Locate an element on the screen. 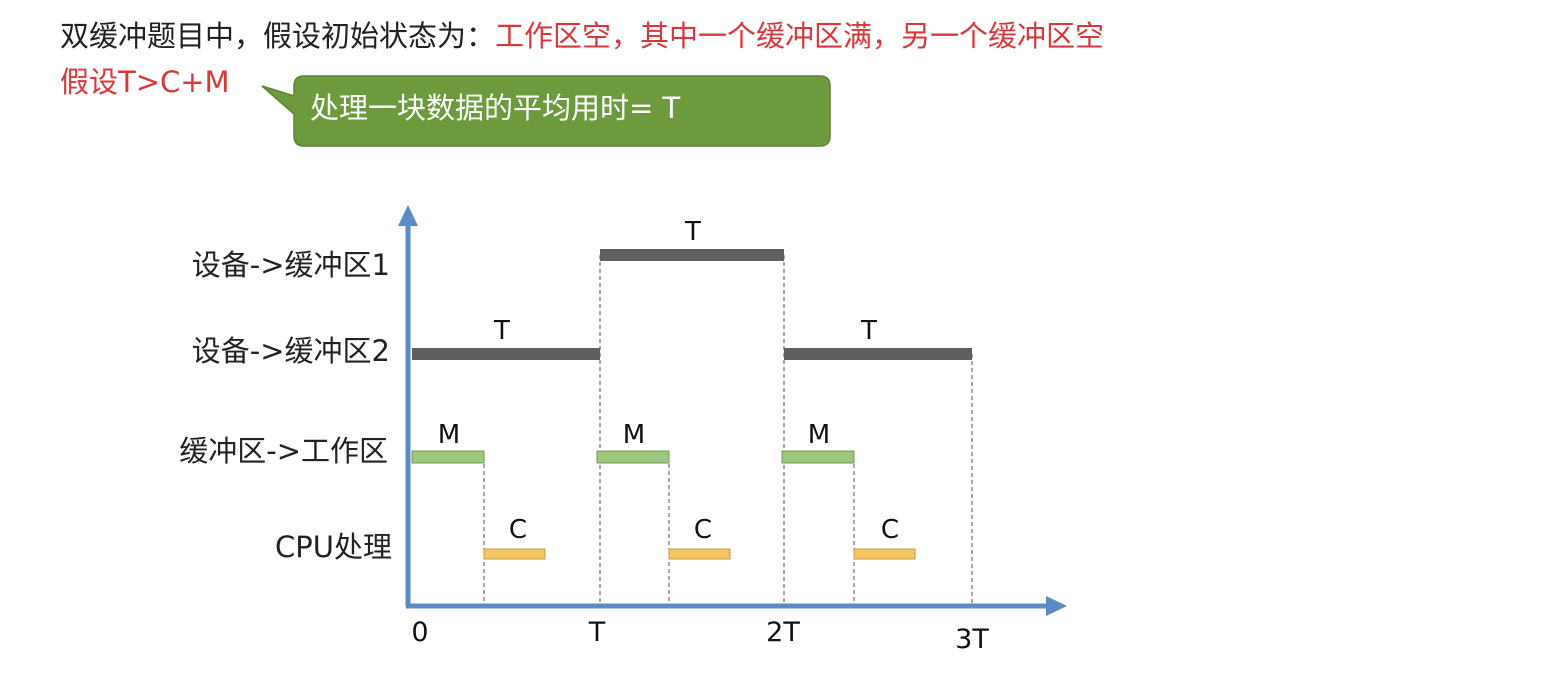 This screenshot has height=673, width=1547. row-label-cpu: CPU处理 is located at coordinates (333, 547).